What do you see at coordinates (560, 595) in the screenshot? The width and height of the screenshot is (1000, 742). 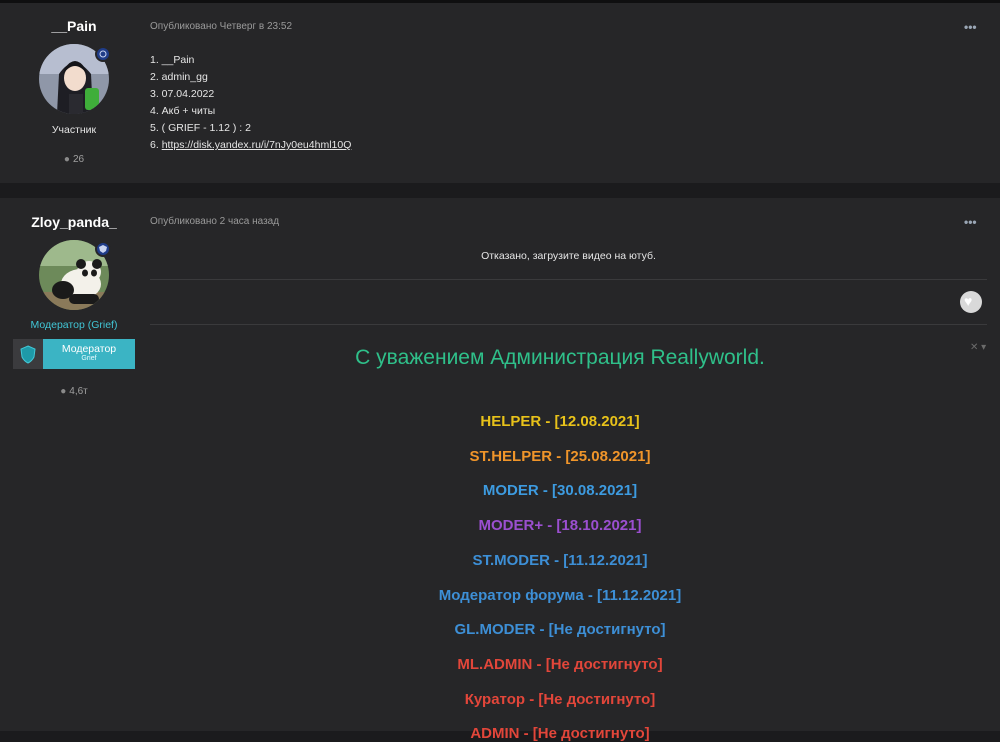 I see `signature-rank-line: Модератор форума - [11.12.2021]` at bounding box center [560, 595].